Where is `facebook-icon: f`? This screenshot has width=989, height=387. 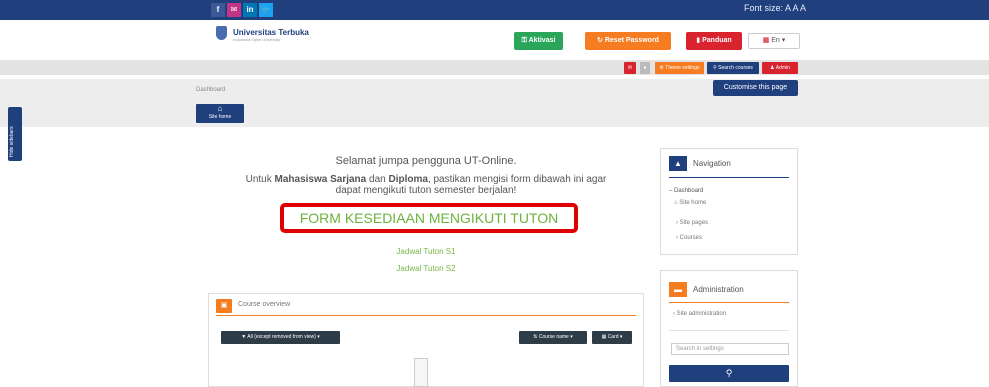
facebook-icon: f is located at coordinates (218, 10).